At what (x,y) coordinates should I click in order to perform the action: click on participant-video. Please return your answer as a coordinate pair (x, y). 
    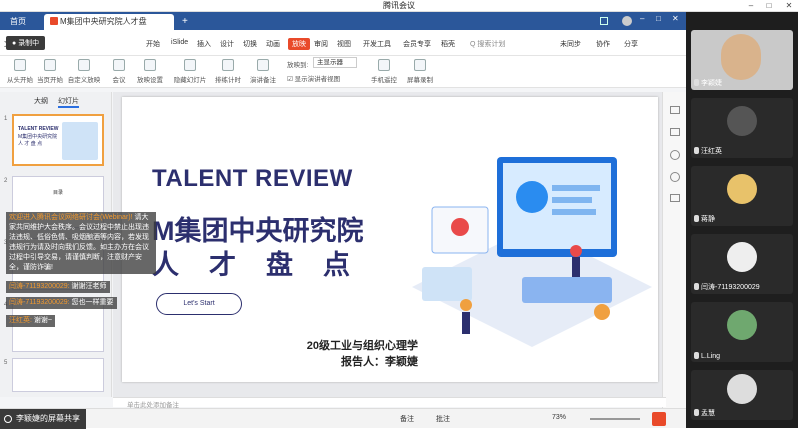
    Looking at the image, I should click on (741, 57).